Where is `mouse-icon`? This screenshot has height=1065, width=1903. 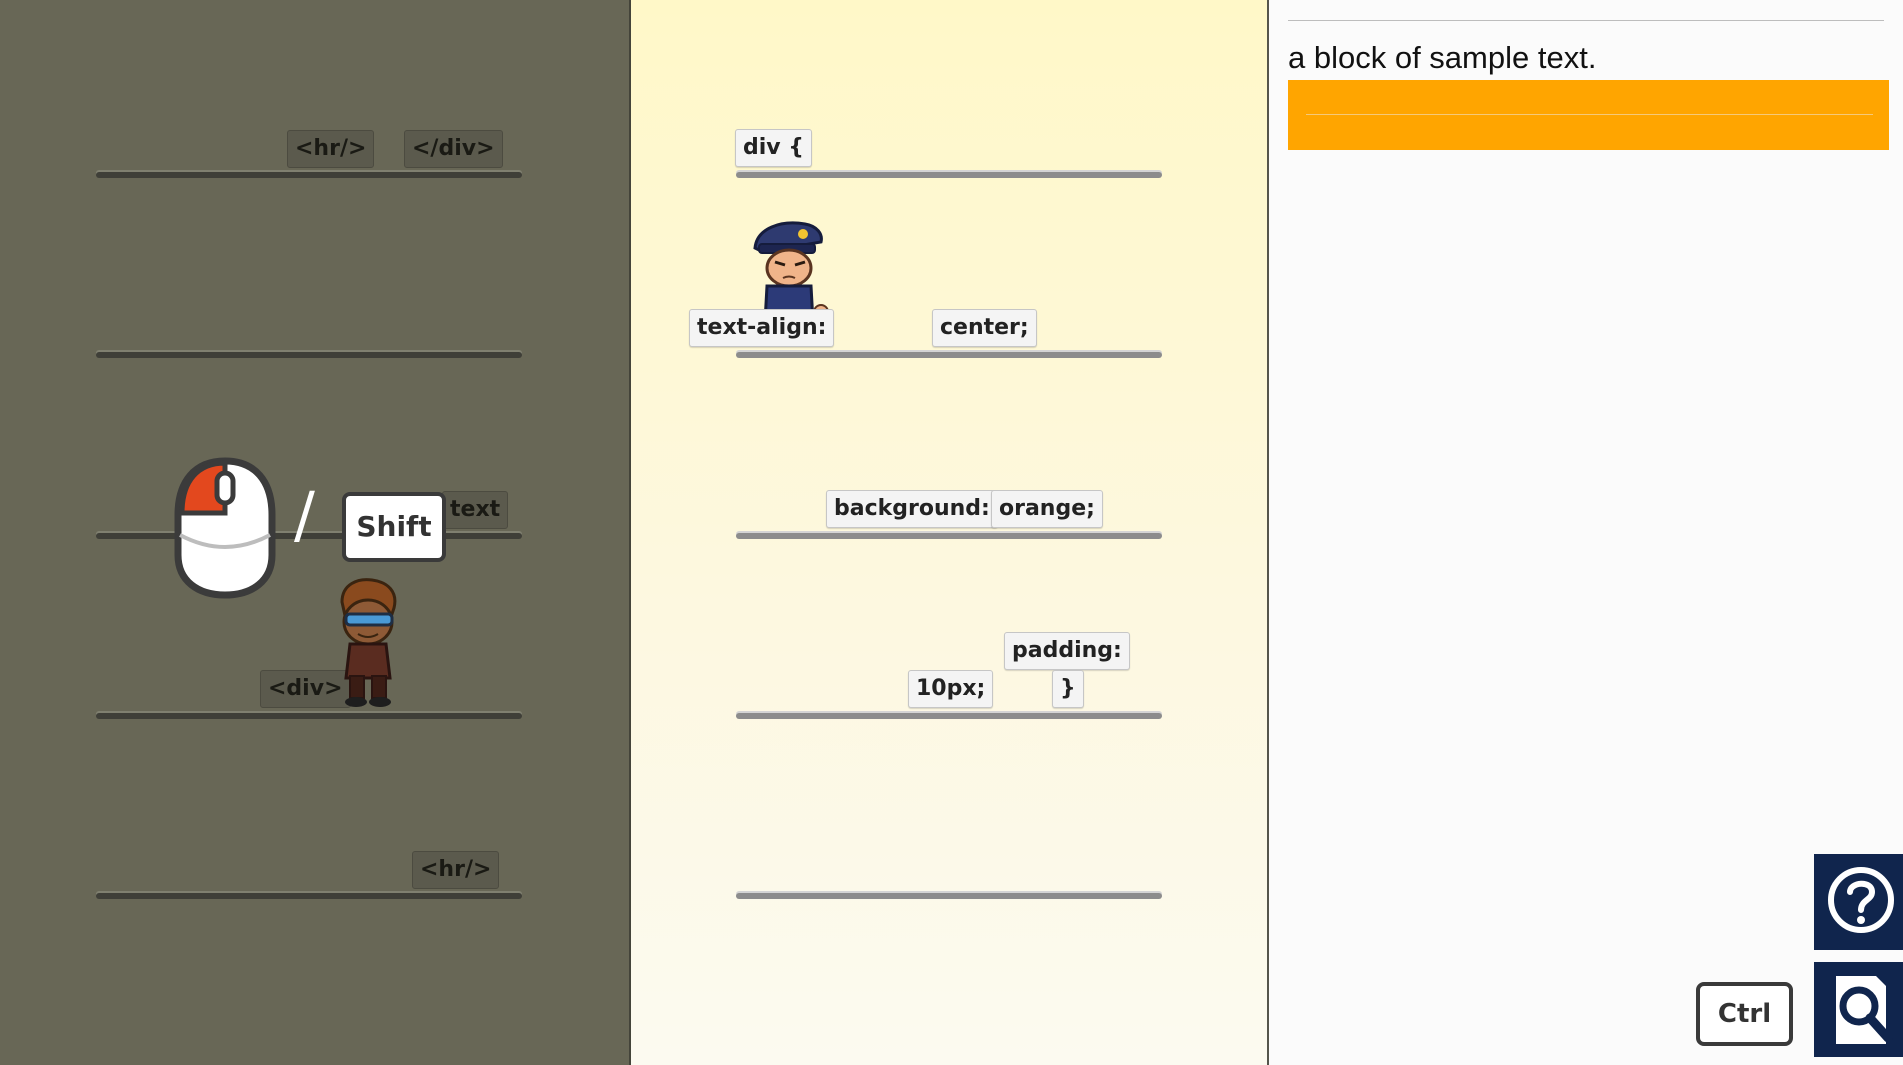 mouse-icon is located at coordinates (225, 527).